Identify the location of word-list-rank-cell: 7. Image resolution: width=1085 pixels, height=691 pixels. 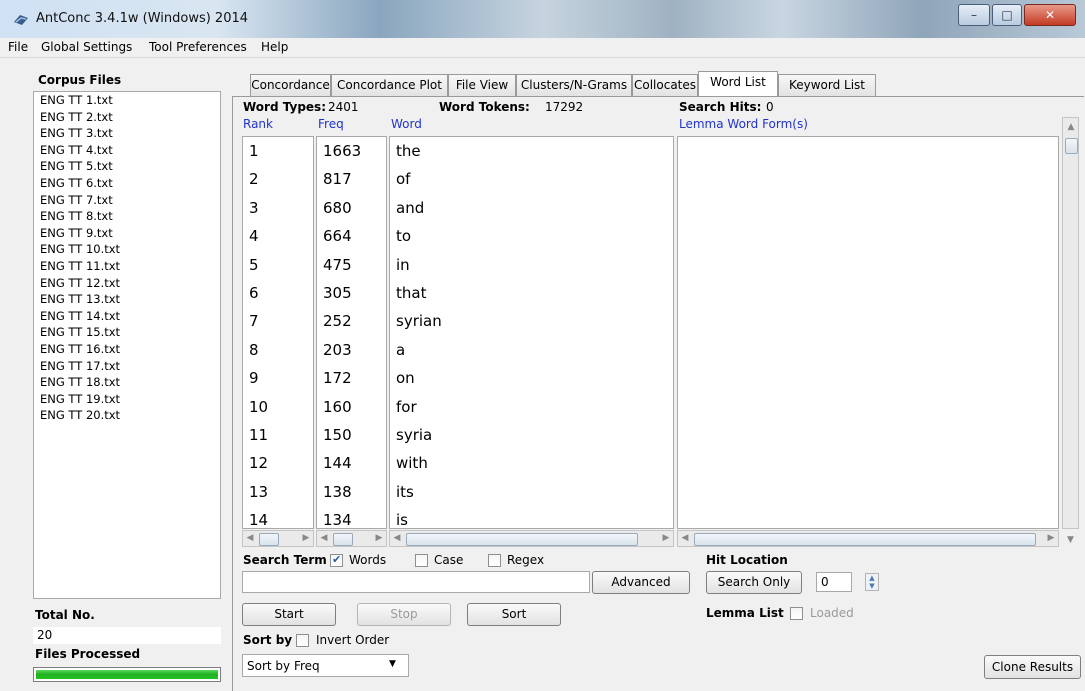
(278, 321).